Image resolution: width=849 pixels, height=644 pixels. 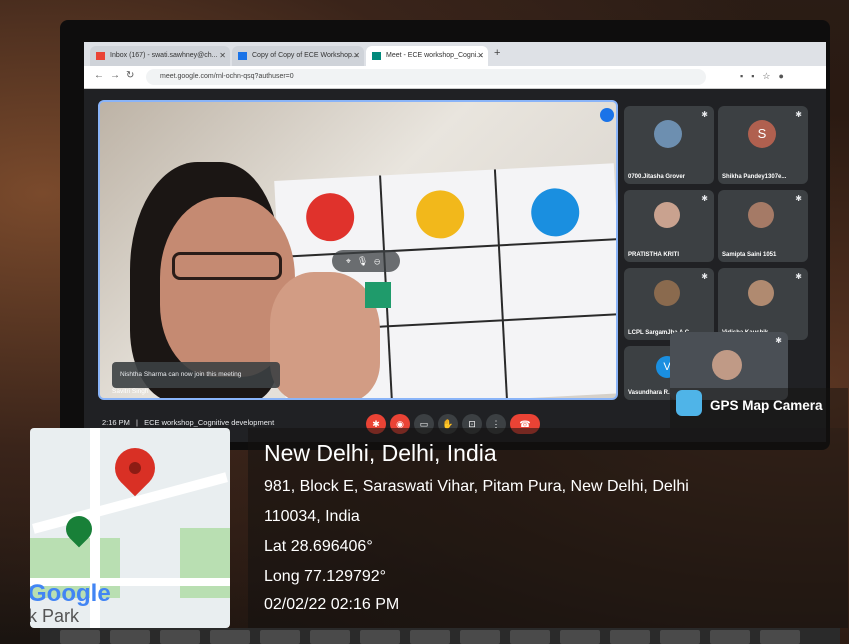 I want to click on map-pin-center, so click(x=135, y=468).